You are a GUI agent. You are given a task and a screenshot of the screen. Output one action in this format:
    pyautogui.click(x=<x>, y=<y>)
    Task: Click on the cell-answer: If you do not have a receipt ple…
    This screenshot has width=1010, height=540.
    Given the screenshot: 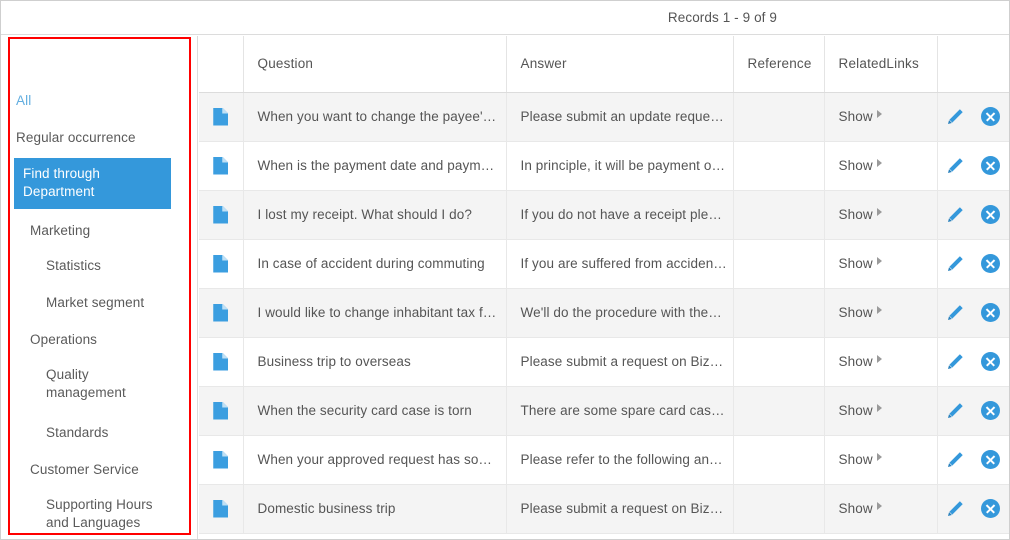 What is the action you would take?
    pyautogui.click(x=620, y=215)
    